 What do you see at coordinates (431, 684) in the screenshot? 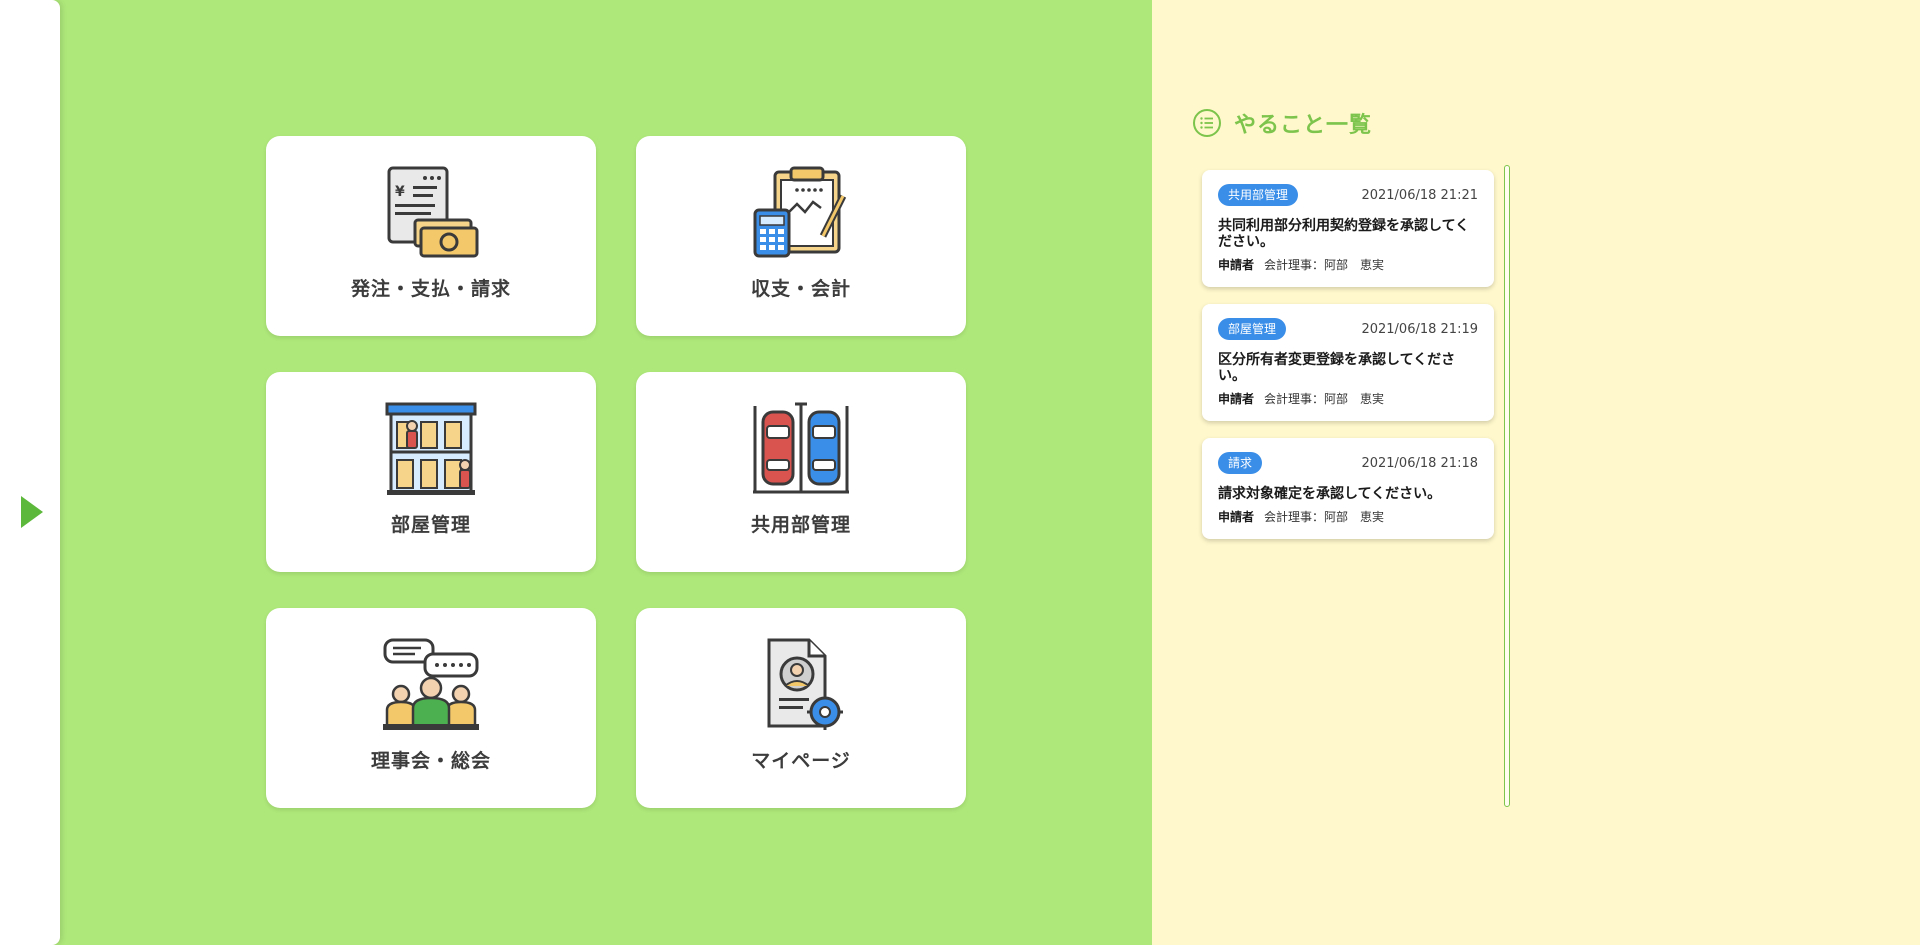
I see `meeting-people-icon` at bounding box center [431, 684].